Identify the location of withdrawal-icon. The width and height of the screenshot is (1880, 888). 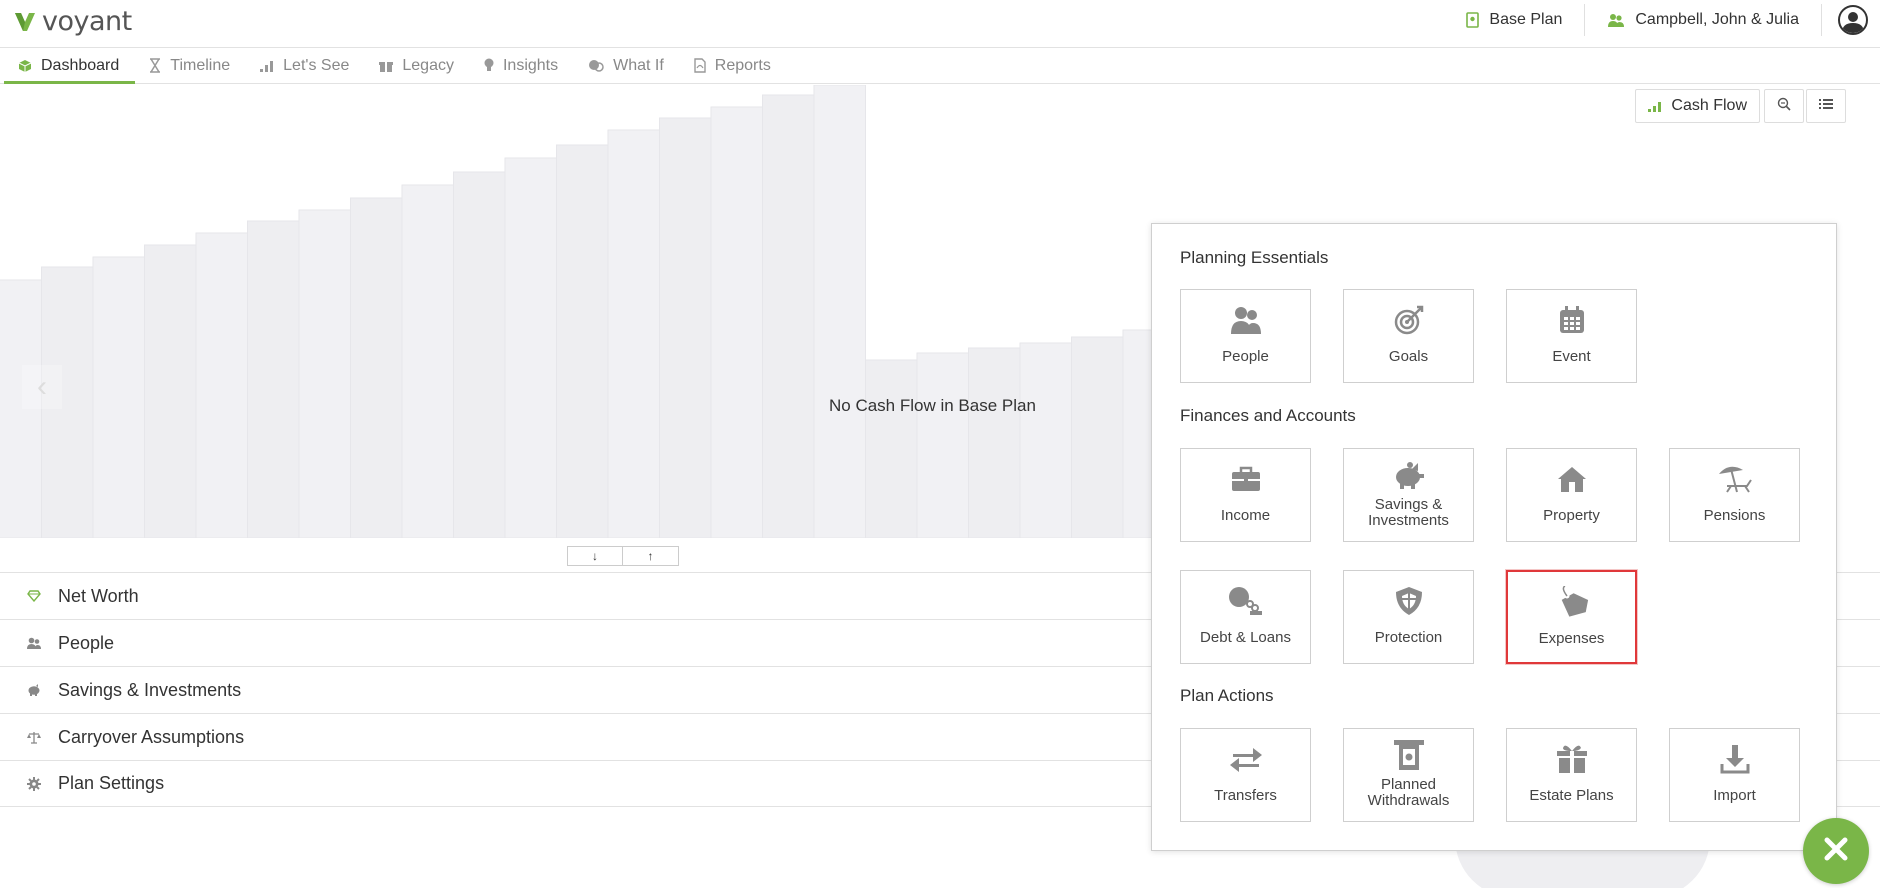
(1408, 755).